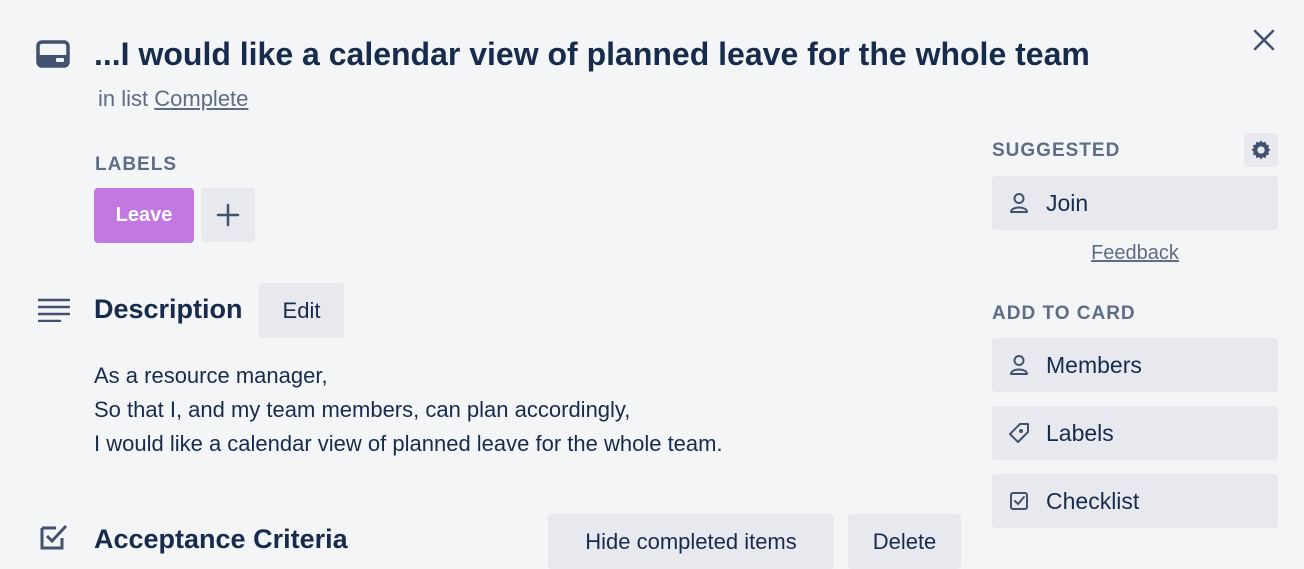 The image size is (1304, 569). What do you see at coordinates (221, 539) in the screenshot?
I see `acceptance-heading: Acceptance Criteria` at bounding box center [221, 539].